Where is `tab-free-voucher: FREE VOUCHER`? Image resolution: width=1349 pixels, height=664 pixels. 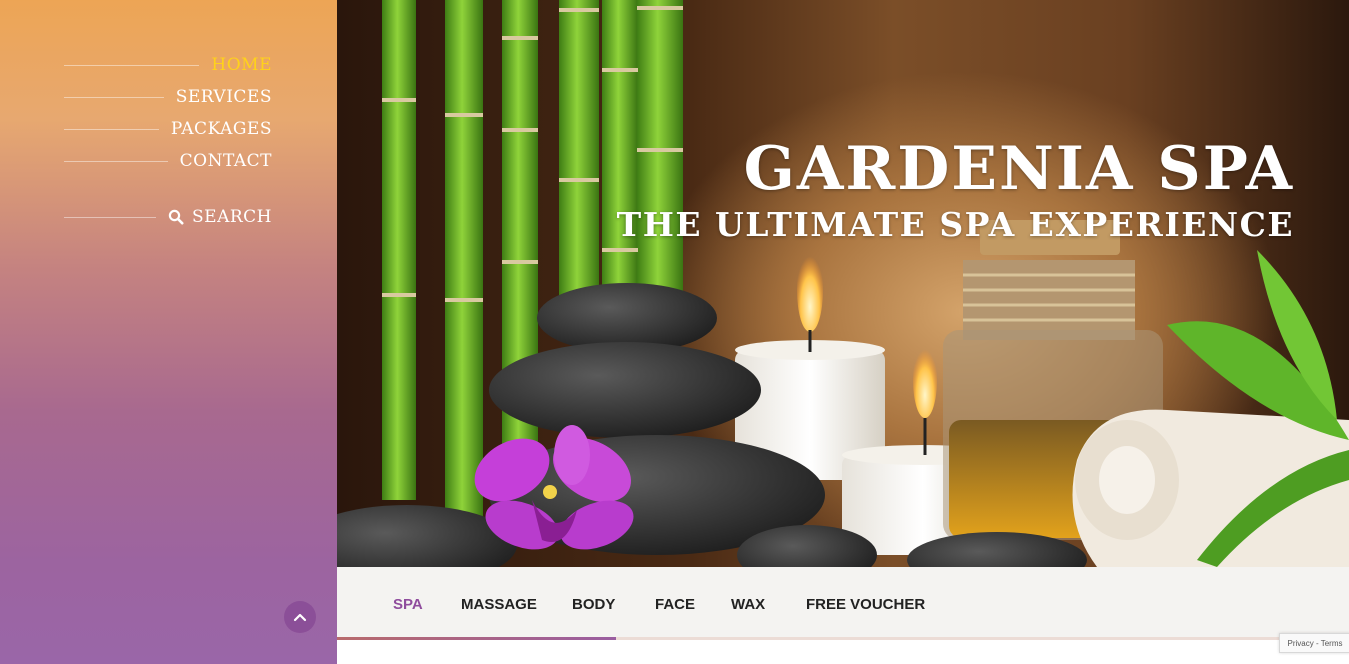
tab-free-voucher: FREE VOUCHER is located at coordinates (865, 604).